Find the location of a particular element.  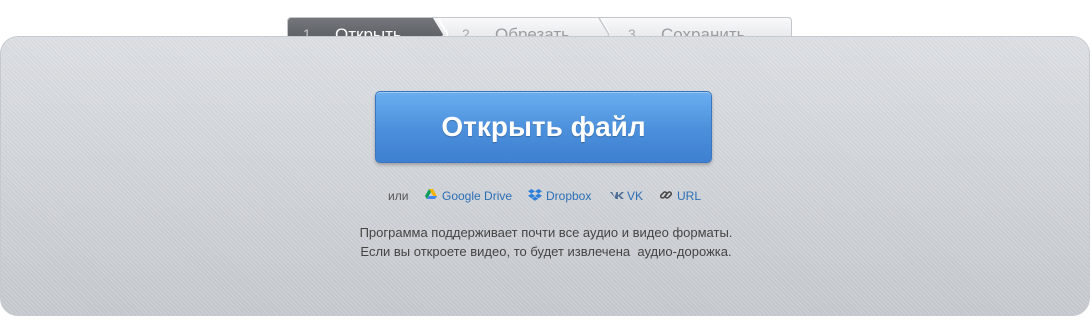

alternative-sources: или Google Drive Dropbox VK URL is located at coordinates (546, 196).